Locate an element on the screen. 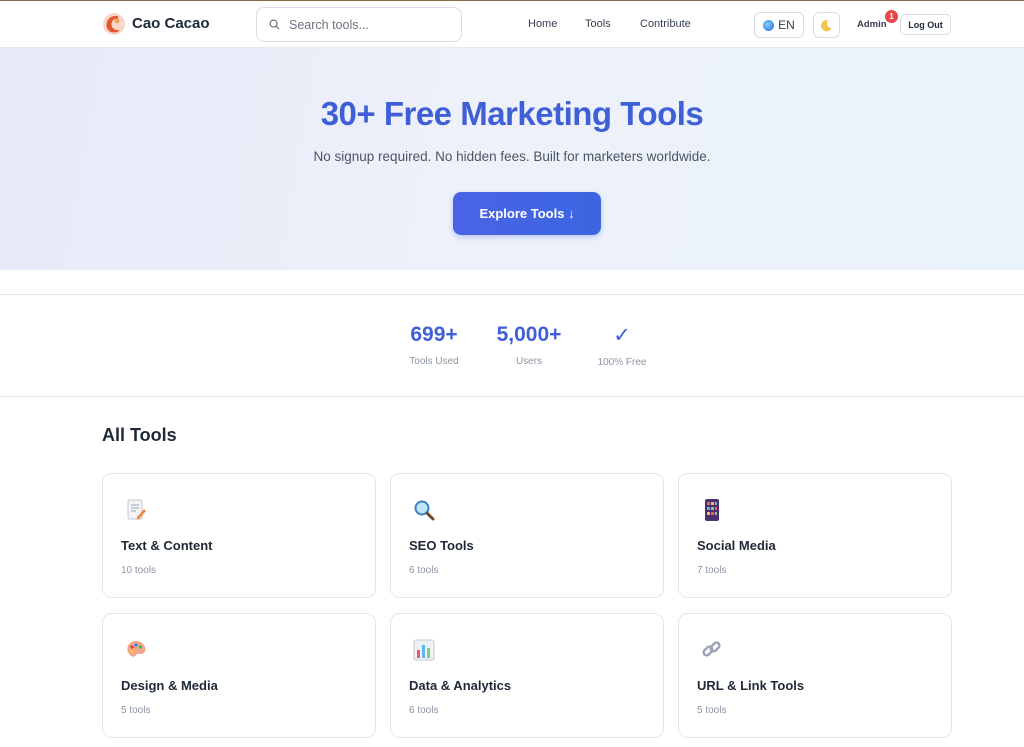  globe-icon is located at coordinates (769, 25).